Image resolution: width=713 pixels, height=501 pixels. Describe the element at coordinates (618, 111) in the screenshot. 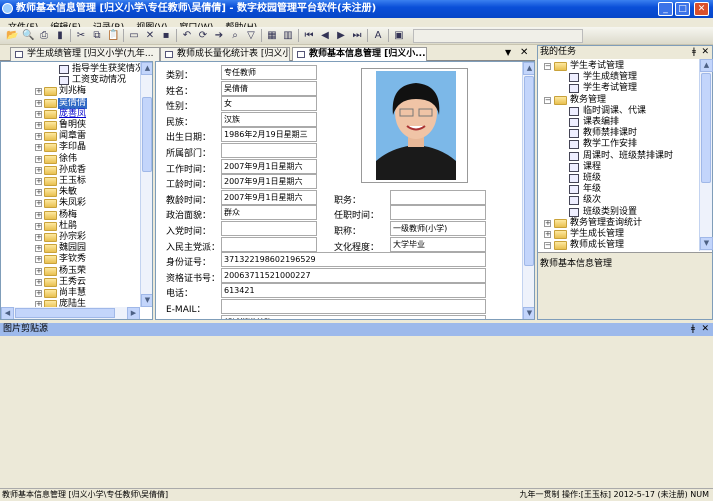

I see `task-item: 临时调课、代课` at that location.